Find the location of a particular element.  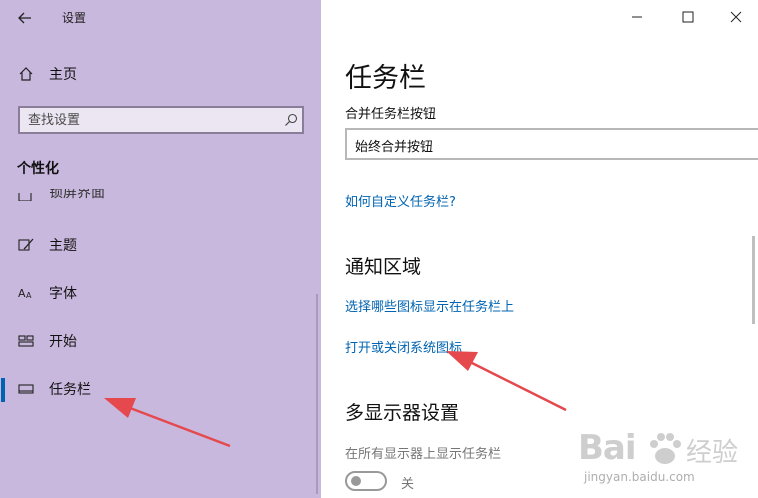

sidebar-item-label: 主页 is located at coordinates (63, 75).